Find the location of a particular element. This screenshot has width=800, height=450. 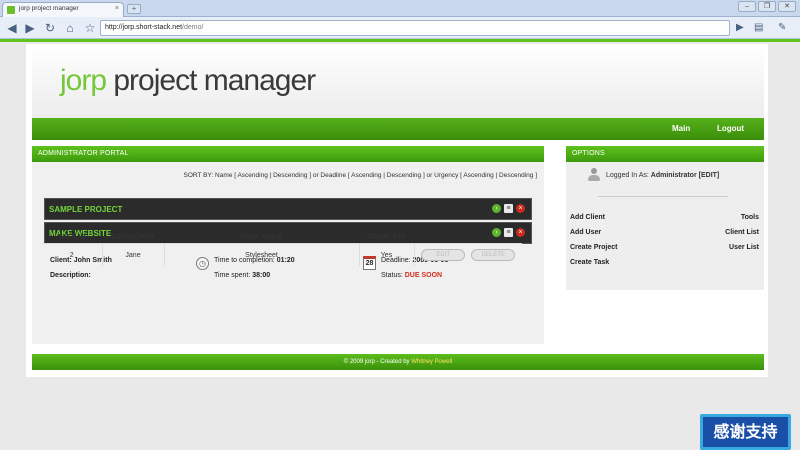

table-header-row: TASK ID DEVELOPER TASK NAME COMPLETE is located at coordinates (282, 238).